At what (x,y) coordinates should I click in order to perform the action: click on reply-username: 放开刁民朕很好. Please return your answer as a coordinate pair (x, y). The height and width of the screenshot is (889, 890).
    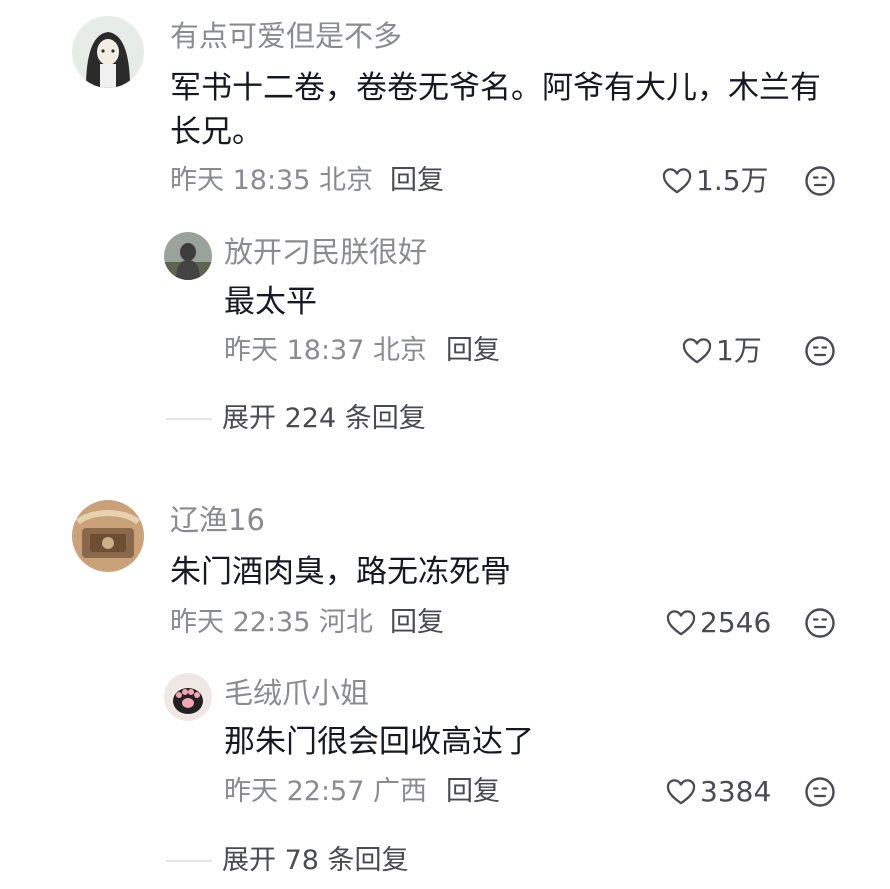
    Looking at the image, I should click on (325, 252).